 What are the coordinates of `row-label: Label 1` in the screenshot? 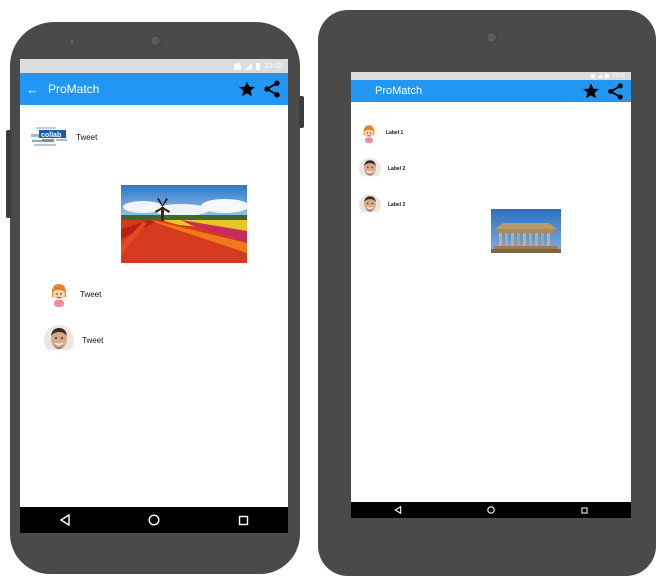 It's located at (395, 133).